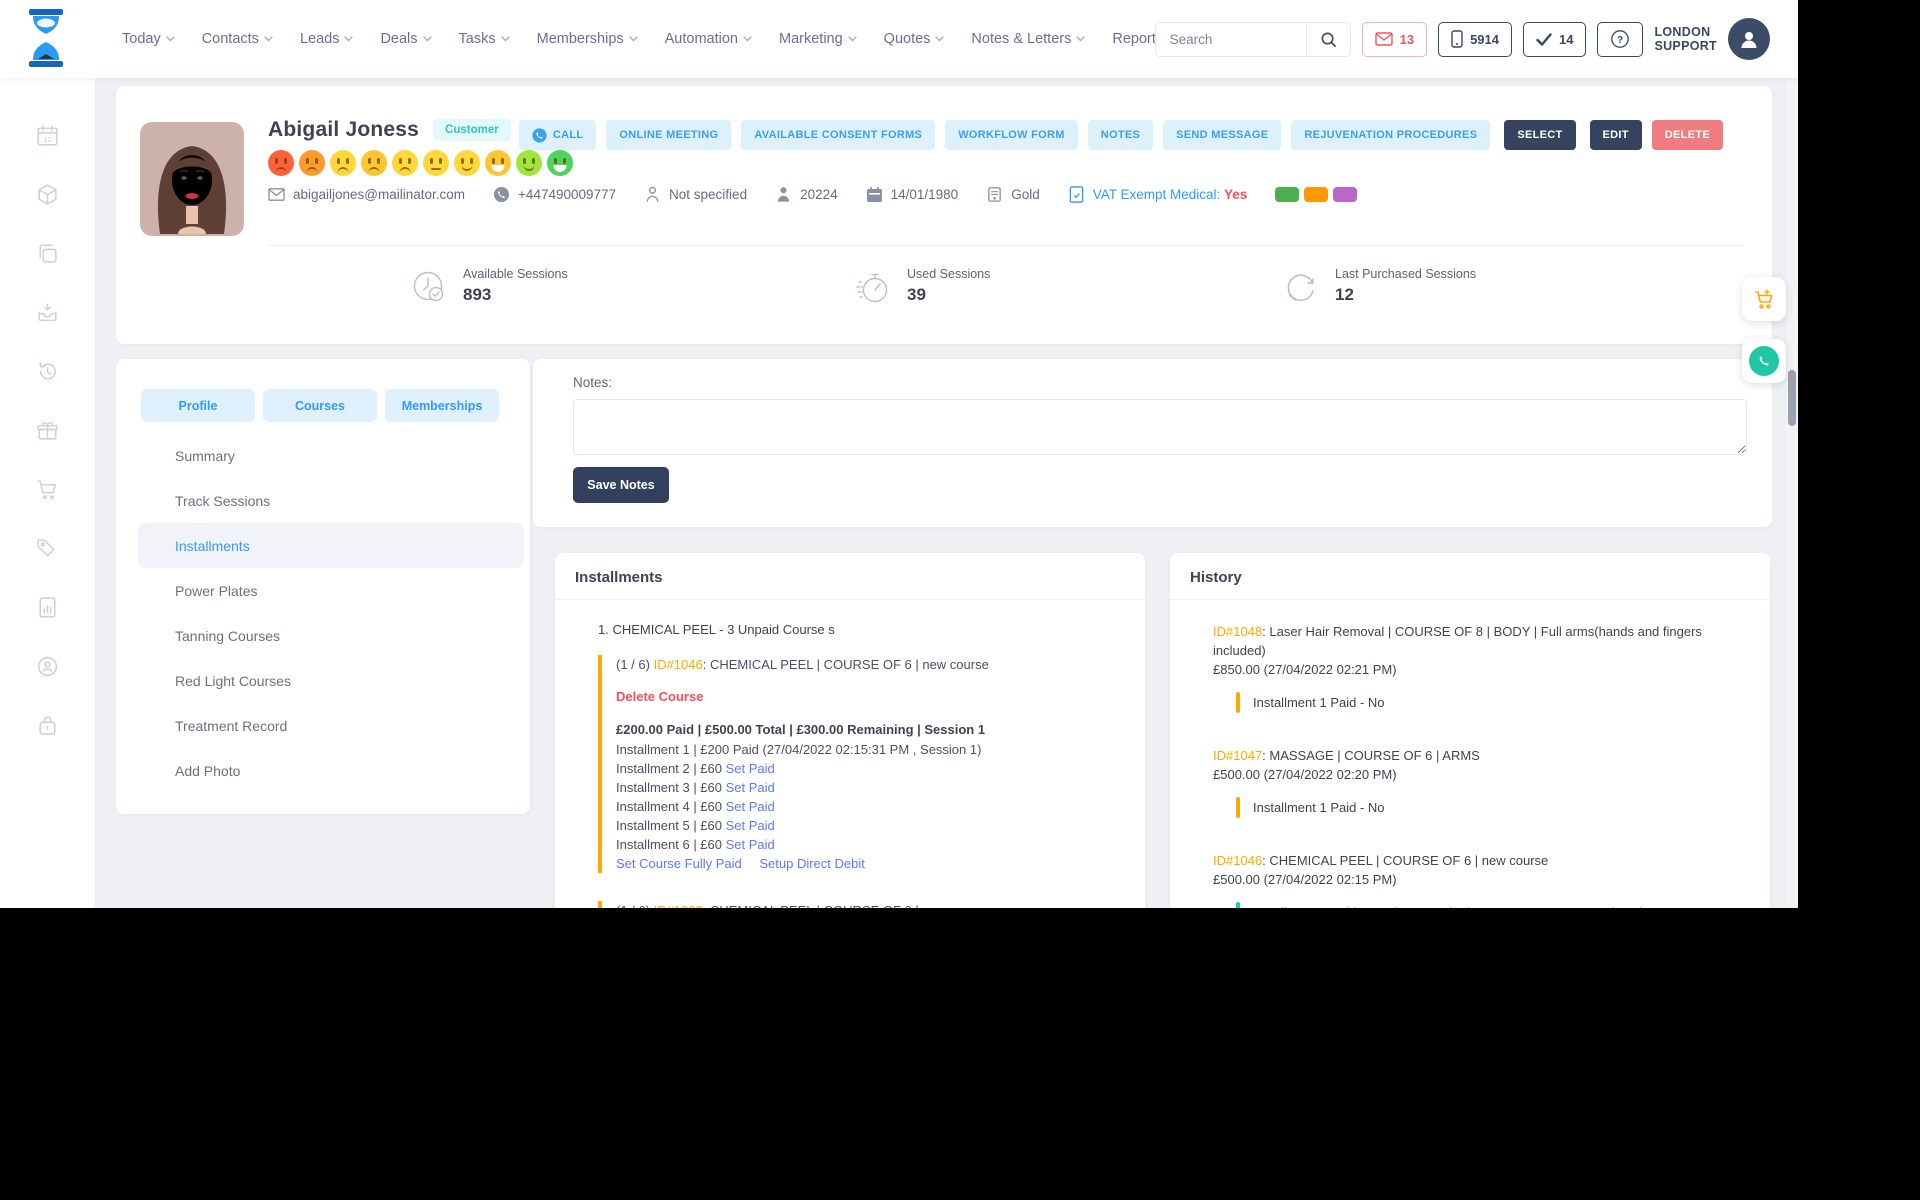 The image size is (1920, 1200). What do you see at coordinates (818, 39) in the screenshot?
I see `nav-item-marketing: Marketing` at bounding box center [818, 39].